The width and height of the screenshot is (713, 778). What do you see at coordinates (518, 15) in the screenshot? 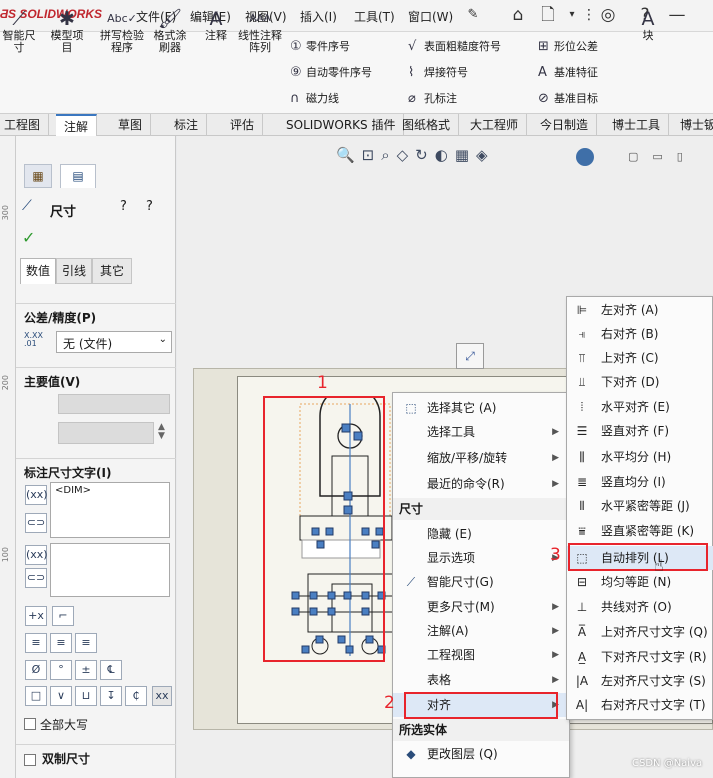
I see `home-icon: ⌂` at bounding box center [518, 15].